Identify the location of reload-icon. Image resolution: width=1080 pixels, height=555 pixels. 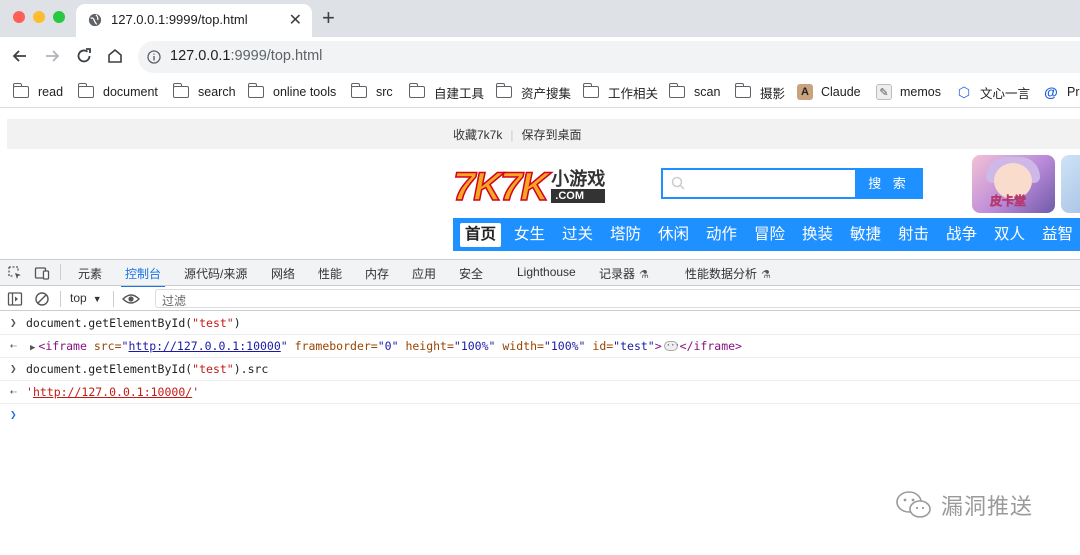
(84, 56).